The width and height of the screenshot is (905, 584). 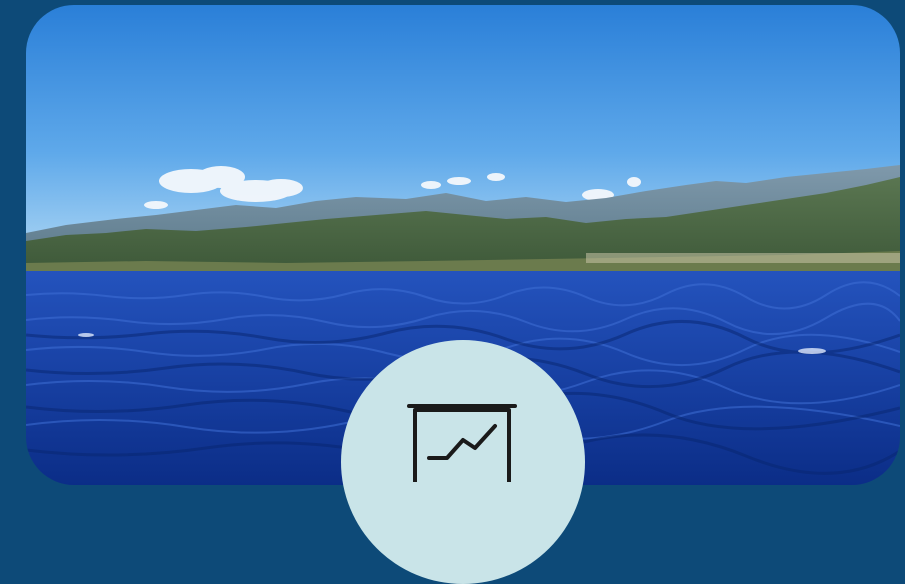 I want to click on presentation-icon-badge, so click(x=463, y=462).